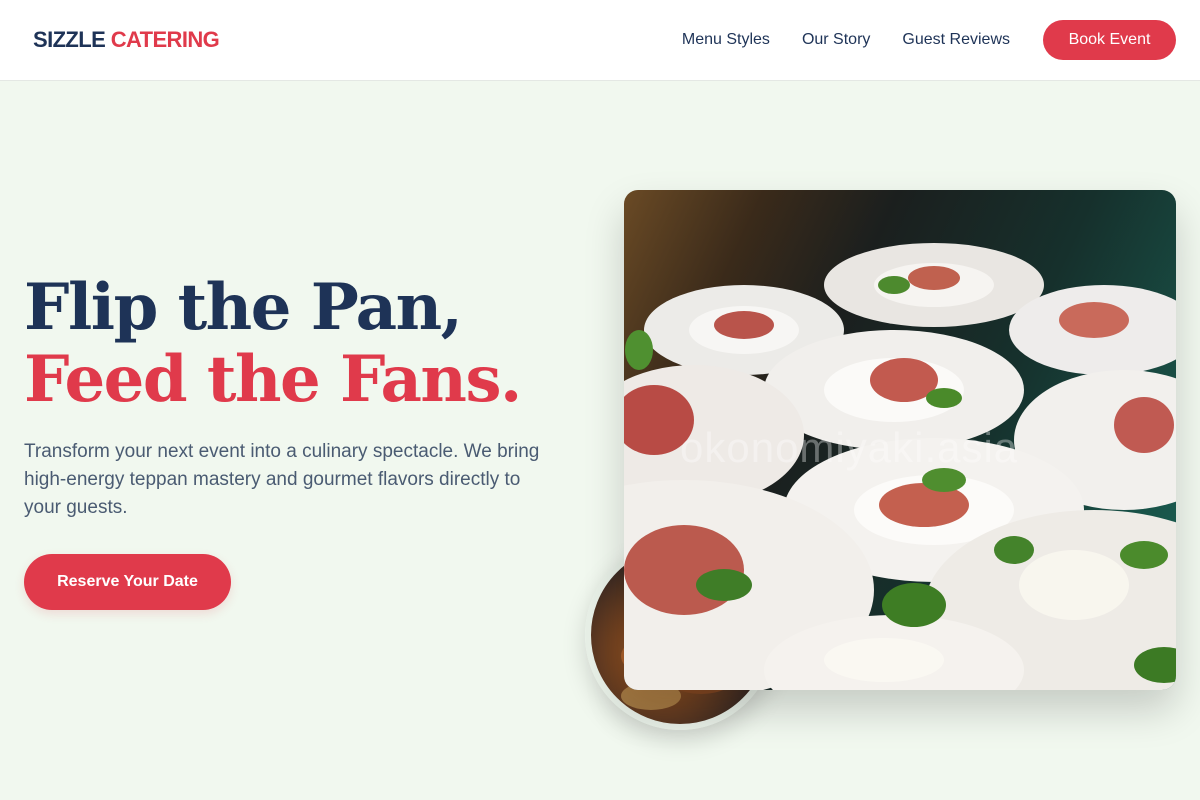 This screenshot has width=1200, height=800. Describe the element at coordinates (836, 40) in the screenshot. I see `nav-link-our-story: Our Story` at that location.